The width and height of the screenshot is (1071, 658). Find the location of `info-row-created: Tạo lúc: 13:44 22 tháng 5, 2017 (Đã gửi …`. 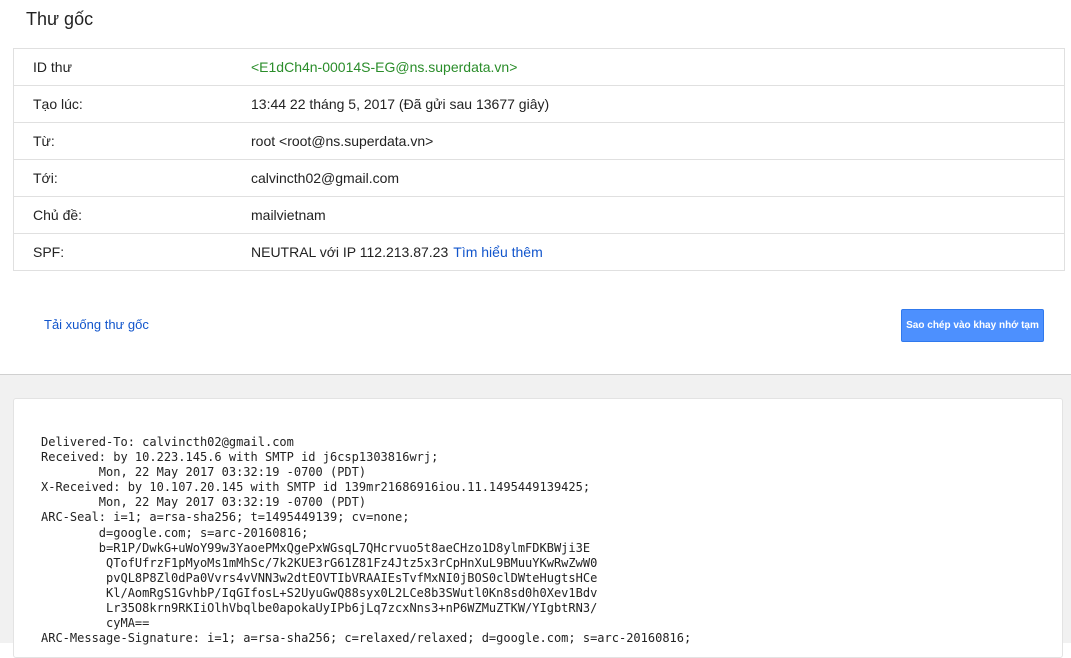

info-row-created: Tạo lúc: 13:44 22 tháng 5, 2017 (Đã gửi … is located at coordinates (539, 103).